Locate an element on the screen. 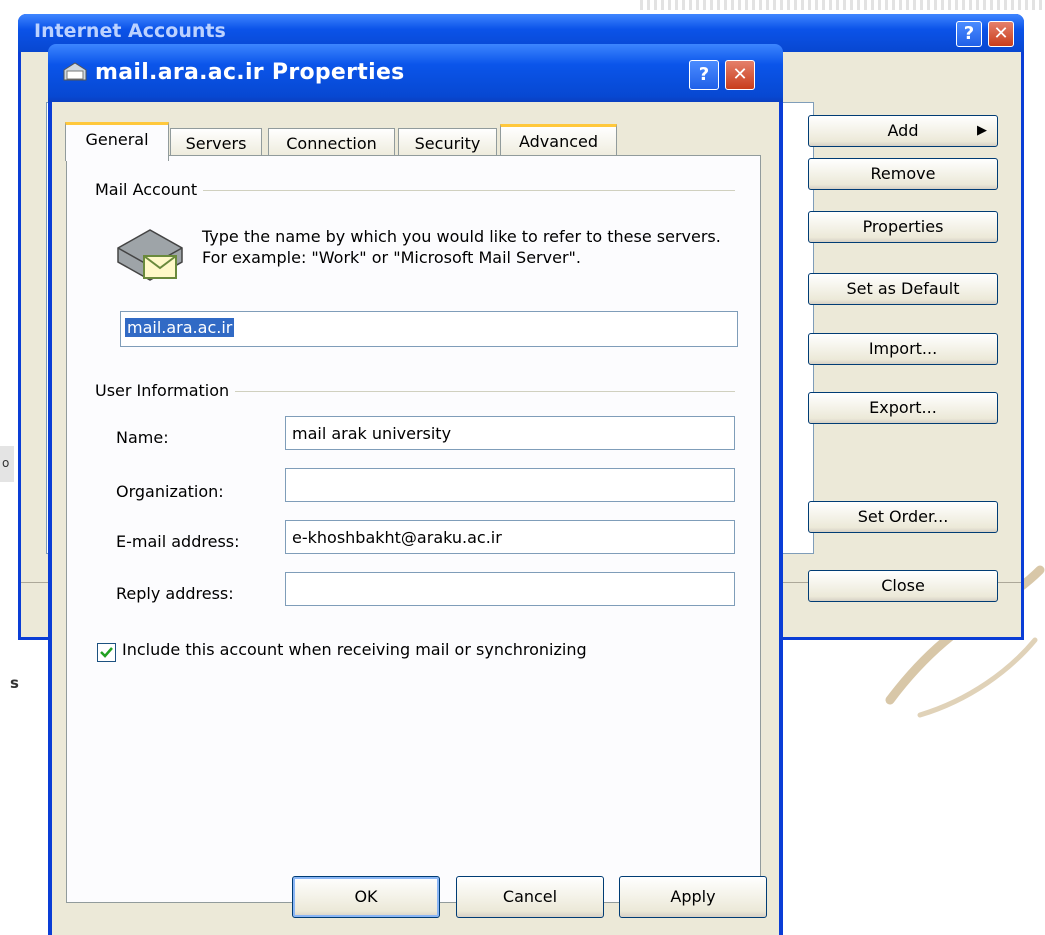 The height and width of the screenshot is (935, 1045). submenu-arrow-icon: ▶ is located at coordinates (982, 130).